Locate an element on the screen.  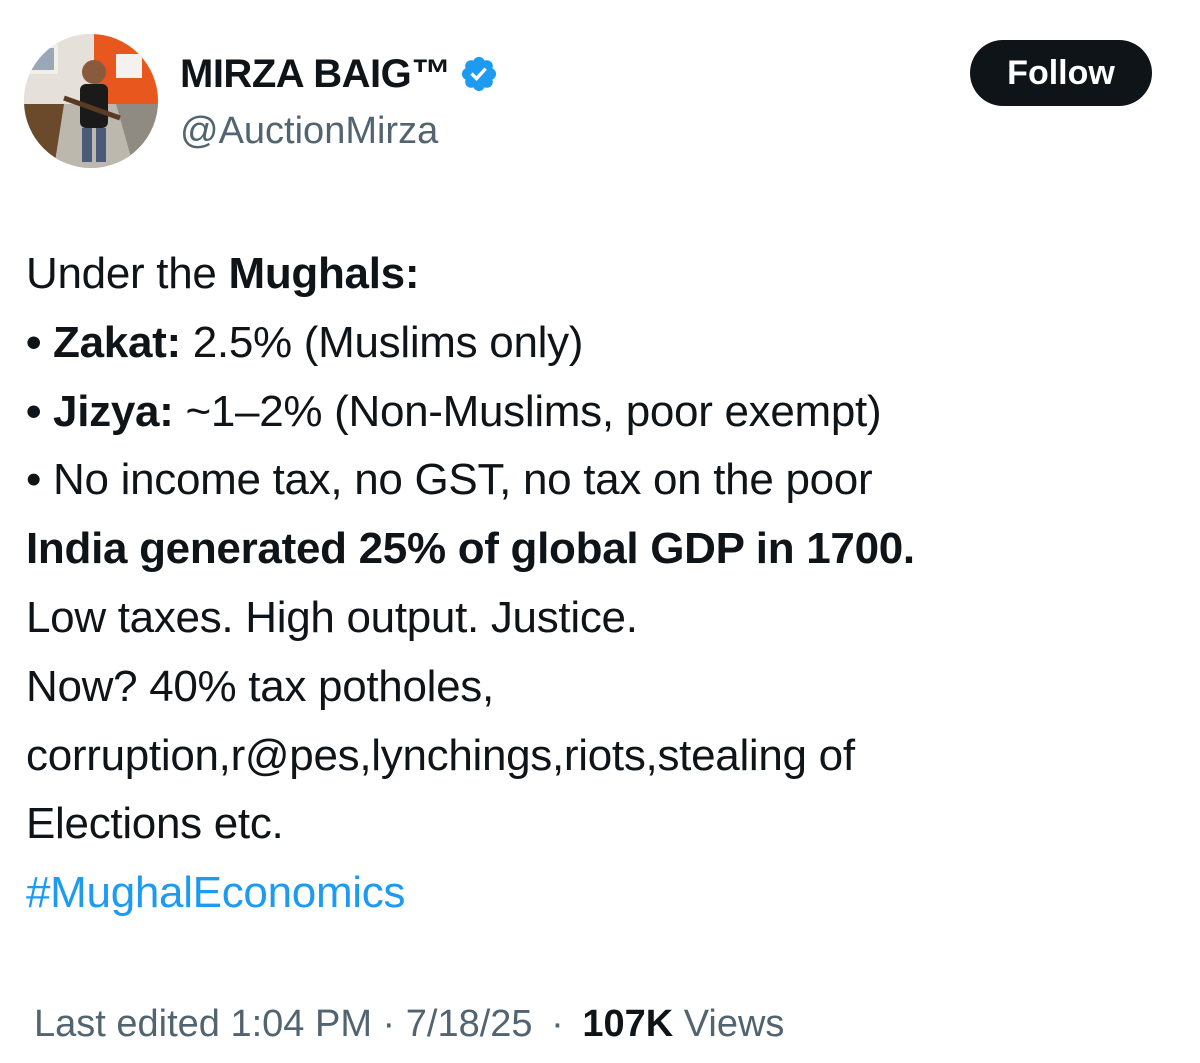
tweet-line-zakat: • Zakat: 2.5% (Muslims only) is located at coordinates (601, 343).